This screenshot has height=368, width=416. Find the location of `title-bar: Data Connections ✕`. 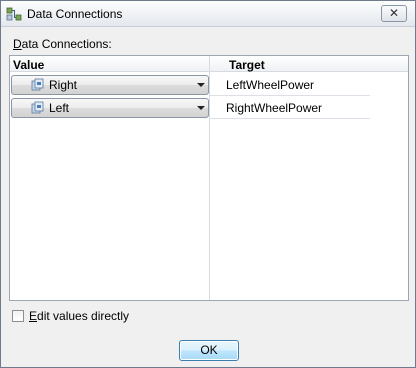

title-bar: Data Connections ✕ is located at coordinates (208, 14).